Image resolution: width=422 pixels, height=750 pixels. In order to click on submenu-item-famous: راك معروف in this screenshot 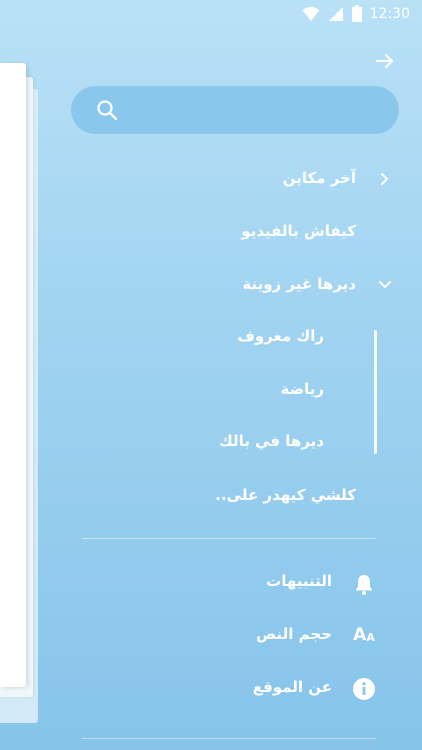, I will do `click(280, 336)`.